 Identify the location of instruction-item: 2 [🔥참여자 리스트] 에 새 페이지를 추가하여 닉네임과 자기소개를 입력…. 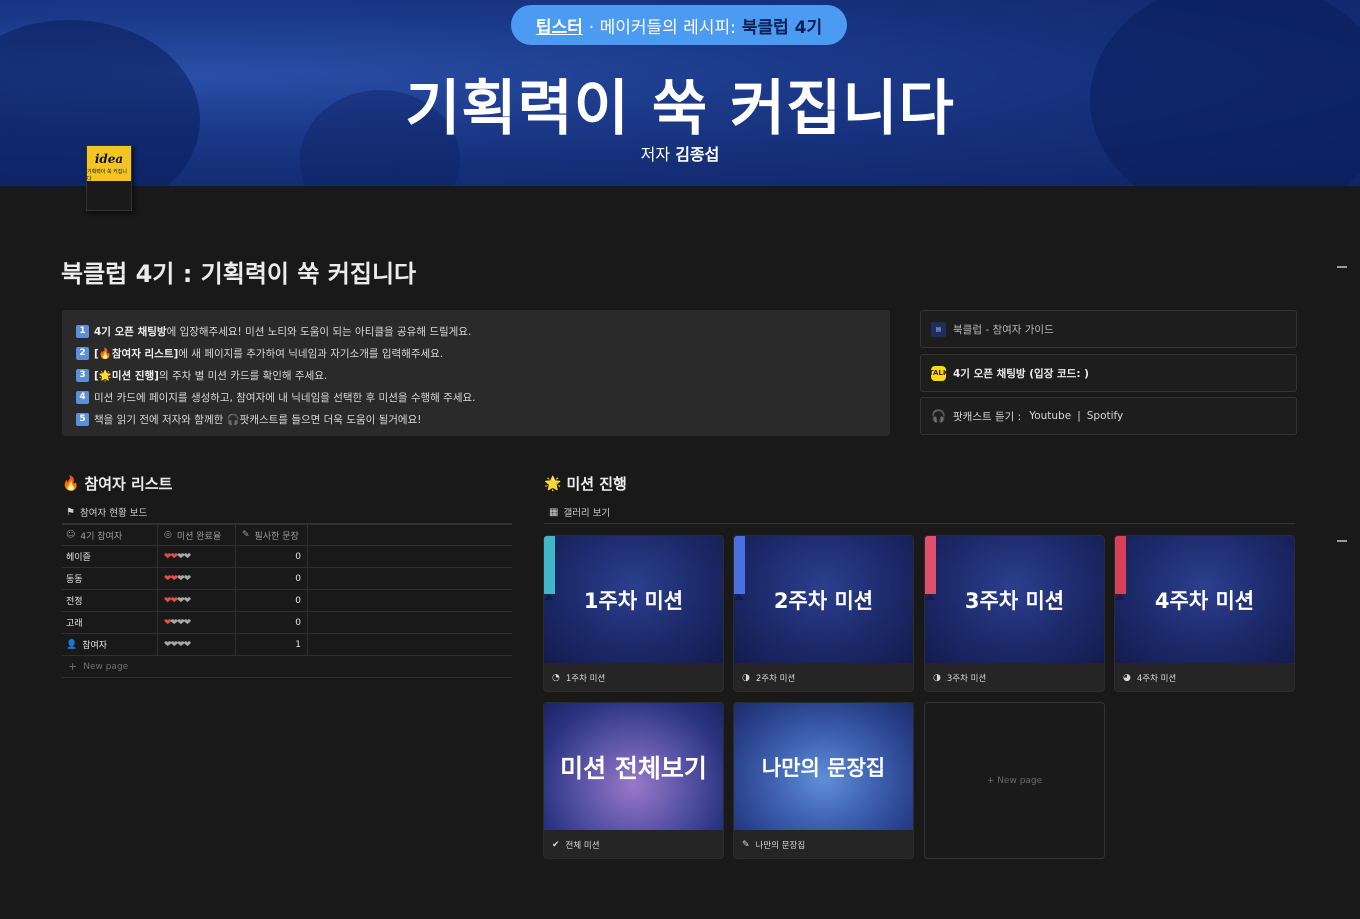
(476, 353).